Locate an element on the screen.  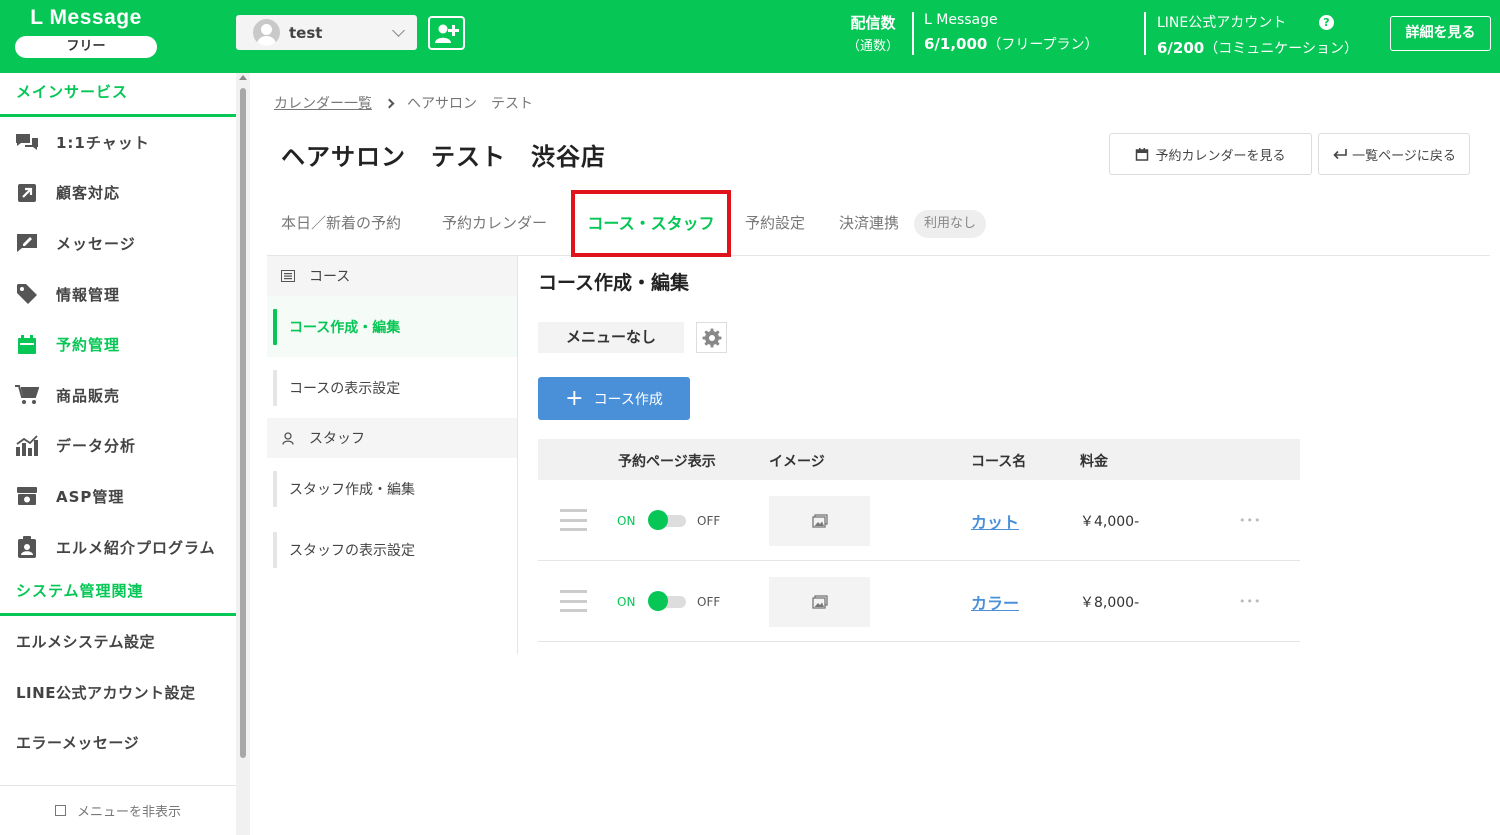
tab-course-staff: コース・スタッフ is located at coordinates (651, 223).